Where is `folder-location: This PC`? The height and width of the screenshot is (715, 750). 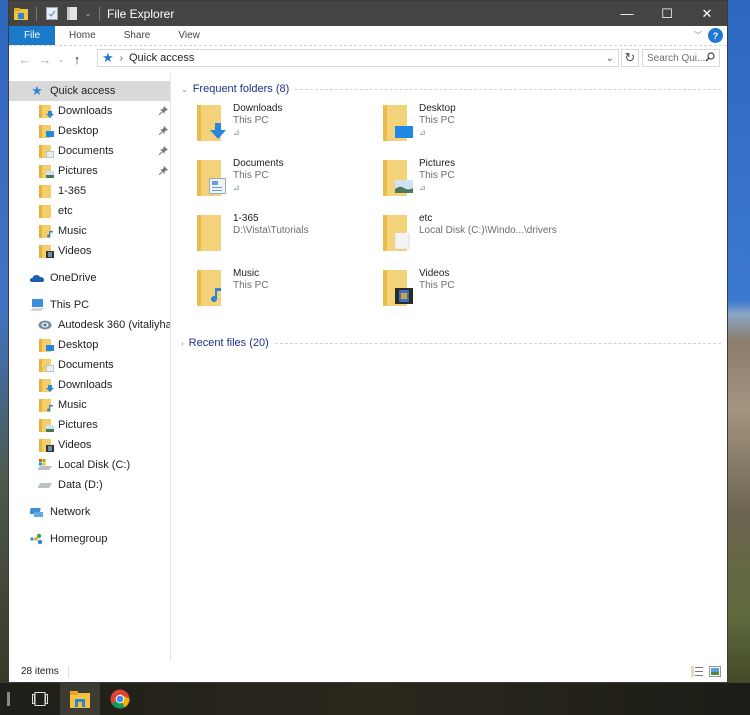
folder-location: This PC is located at coordinates (437, 285).